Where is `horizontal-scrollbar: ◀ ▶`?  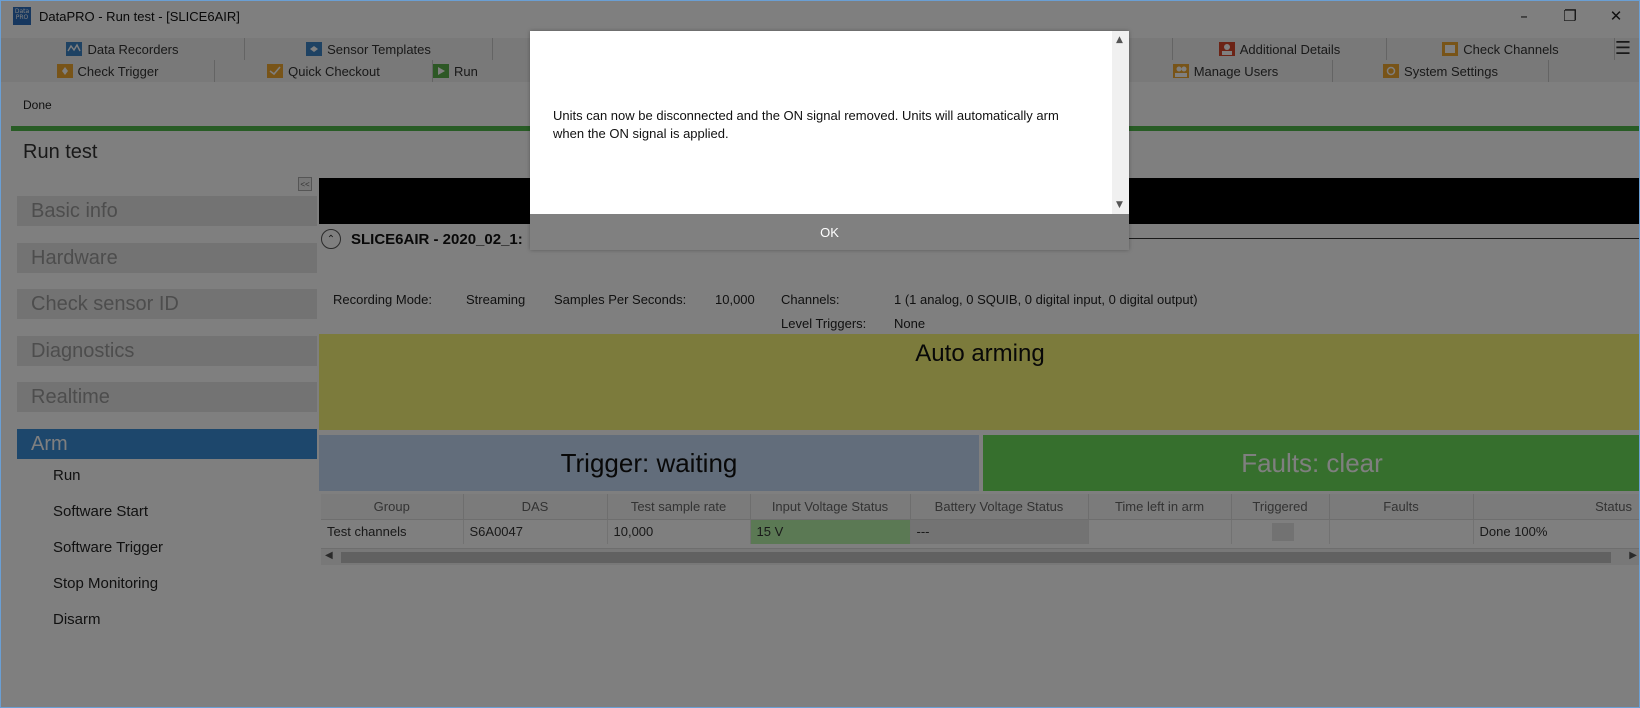
horizontal-scrollbar: ◀ ▶ is located at coordinates (980, 556).